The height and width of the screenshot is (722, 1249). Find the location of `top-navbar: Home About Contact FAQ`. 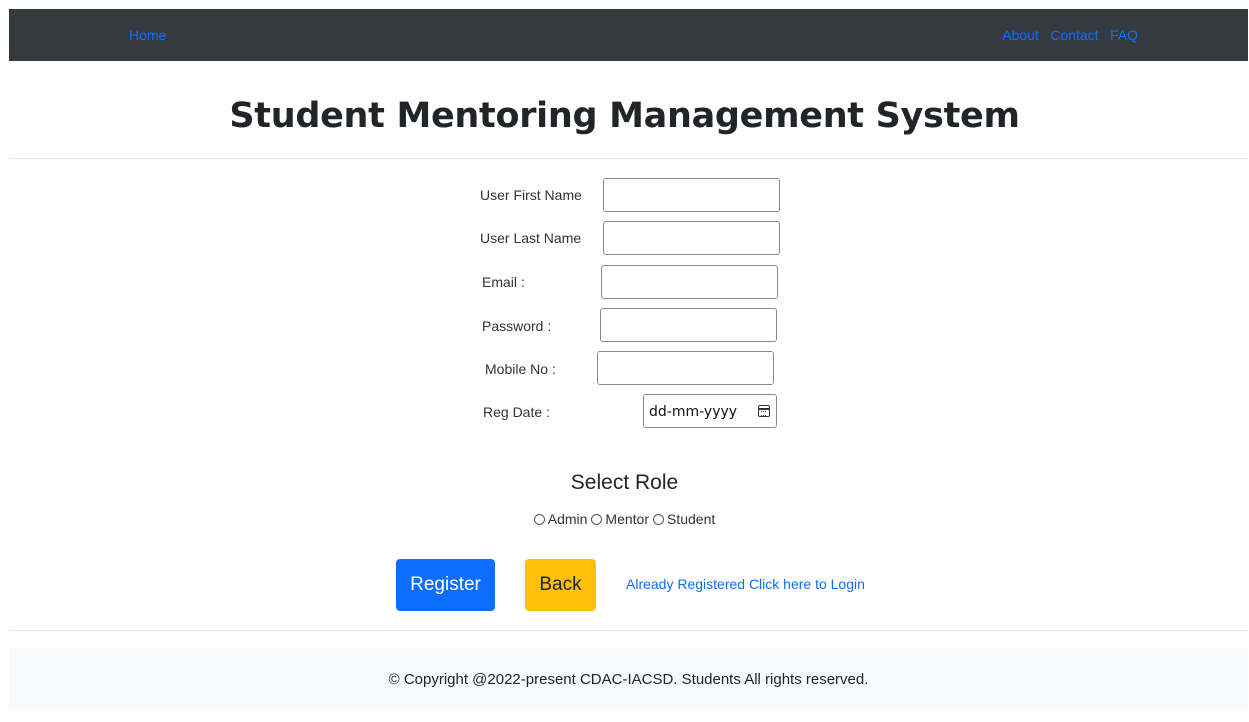

top-navbar: Home About Contact FAQ is located at coordinates (628, 35).